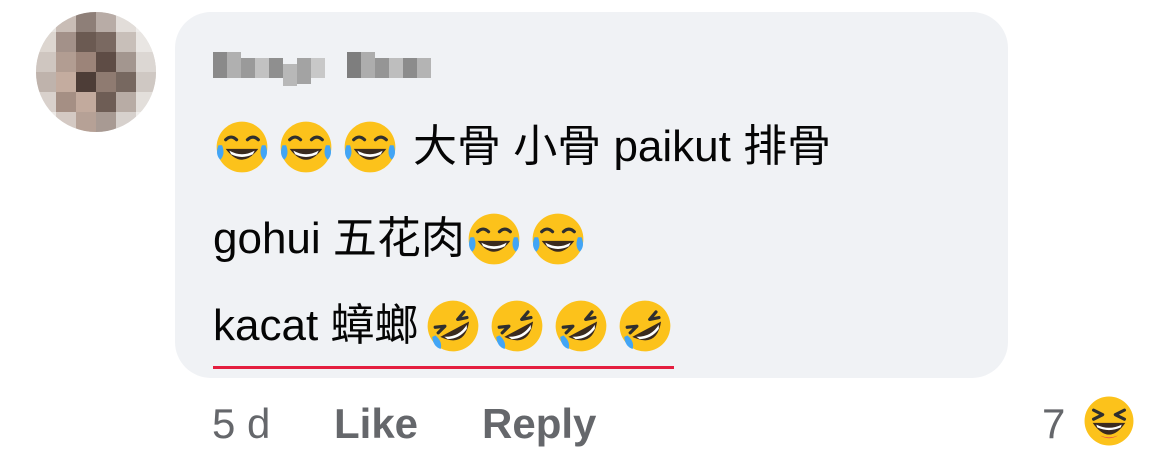 This screenshot has width=1170, height=467. Describe the element at coordinates (96, 72) in the screenshot. I see `avatar` at that location.